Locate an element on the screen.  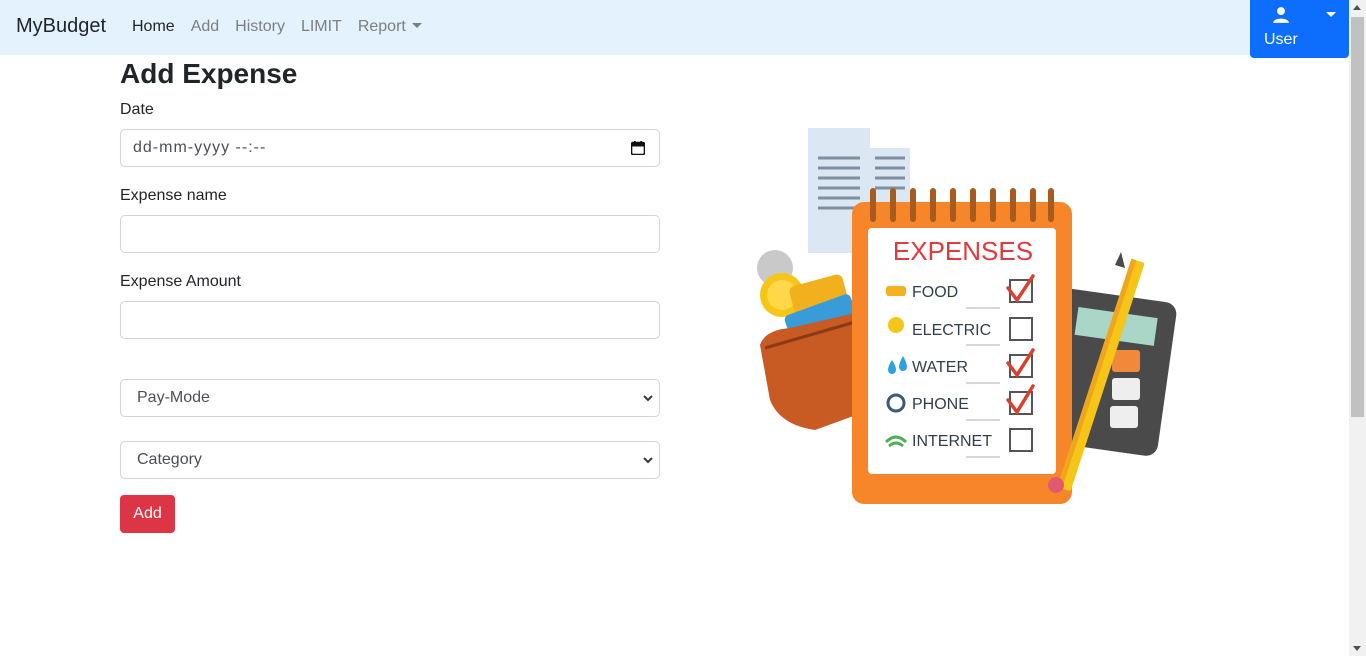
scrollbar-thumb is located at coordinates (1357, 217).